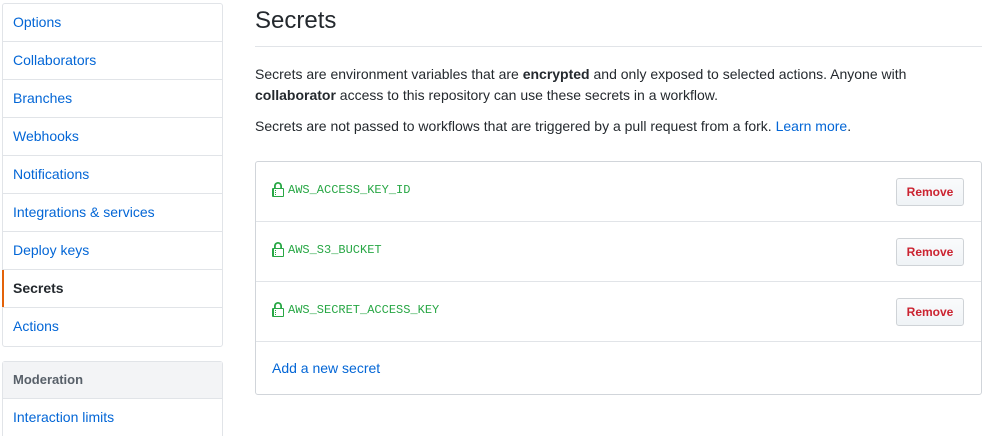  Describe the element at coordinates (849, 126) in the screenshot. I see `note-end: .` at that location.